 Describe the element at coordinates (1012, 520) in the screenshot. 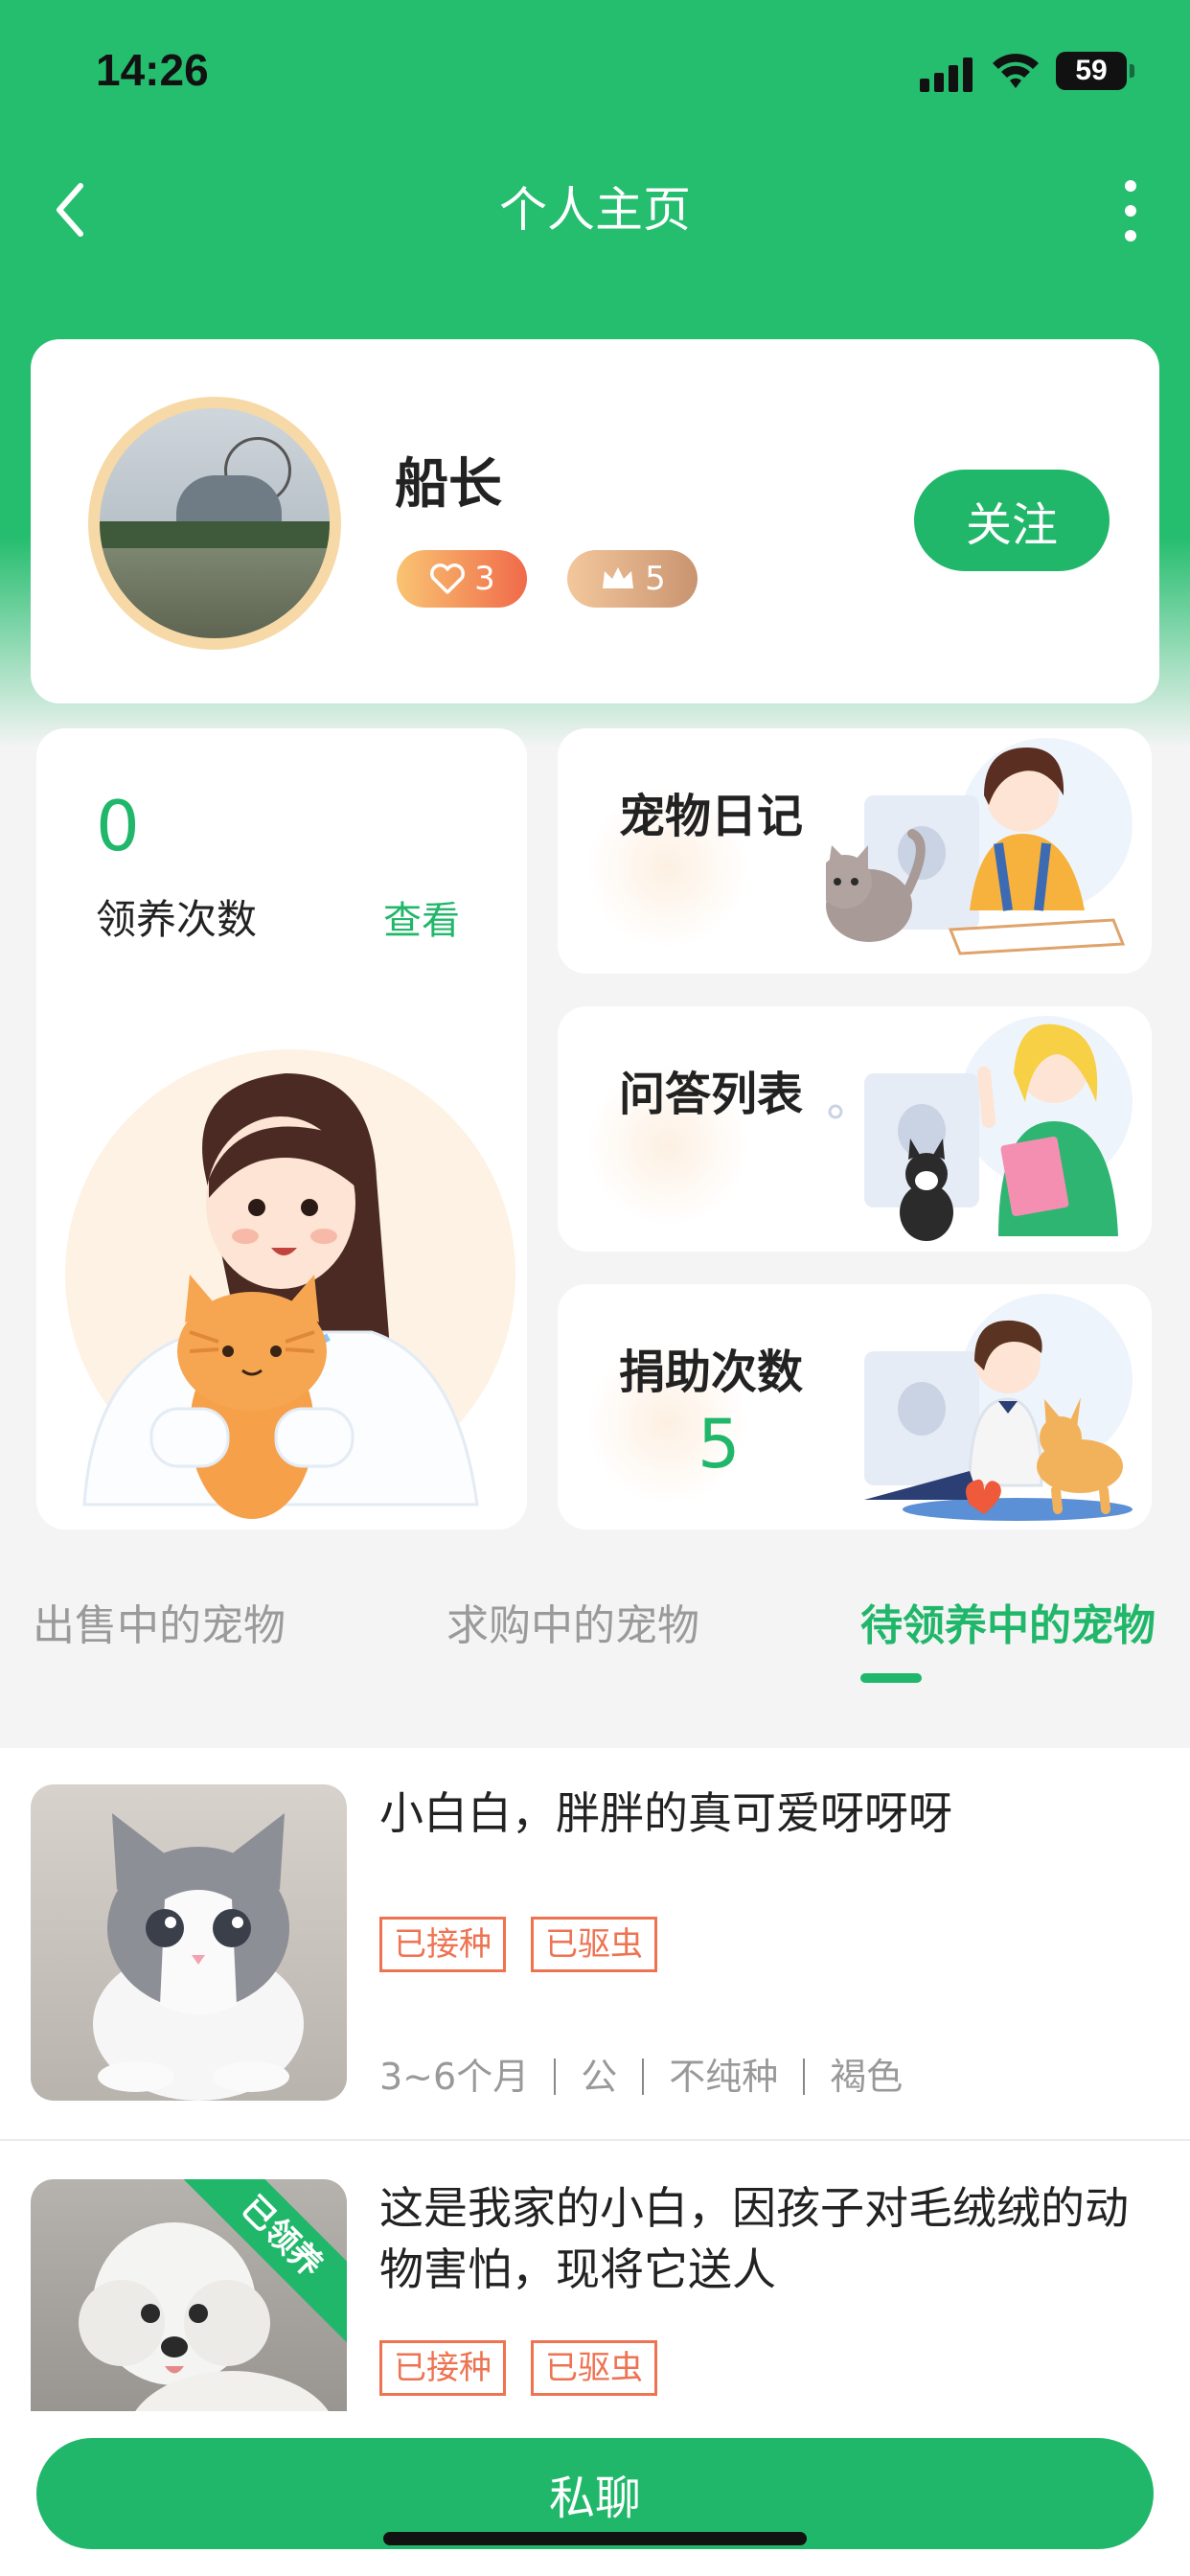

I see `follow-button: 关注` at that location.